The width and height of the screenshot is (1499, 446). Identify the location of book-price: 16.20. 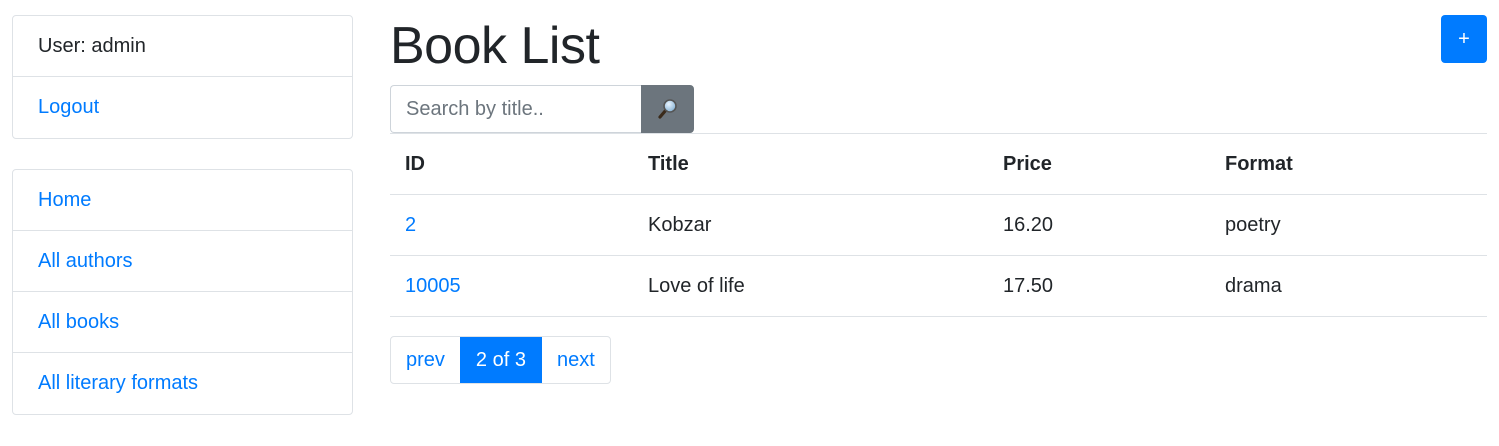
(1028, 225).